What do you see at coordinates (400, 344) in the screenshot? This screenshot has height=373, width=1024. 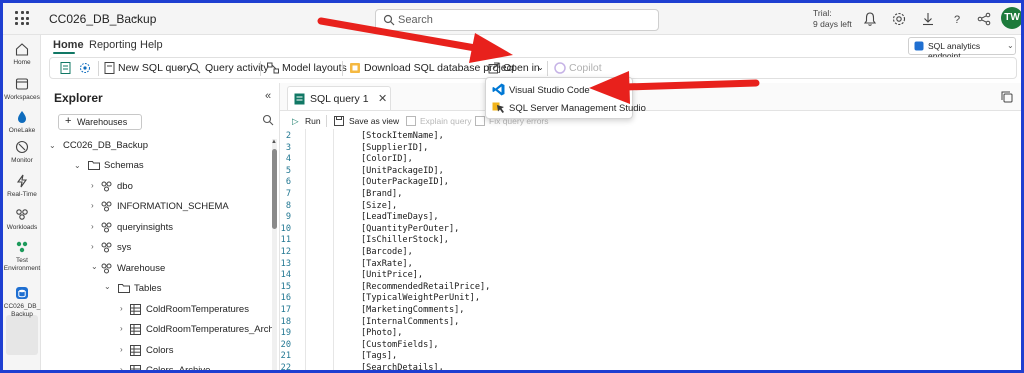 I see `code-text: [CustomFields],` at bounding box center [400, 344].